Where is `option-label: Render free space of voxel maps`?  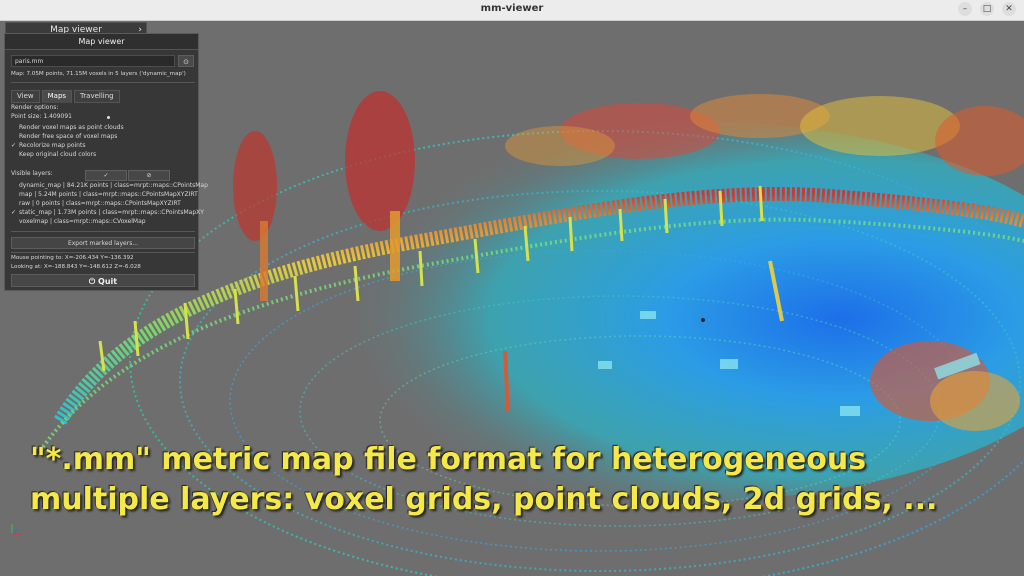 option-label: Render free space of voxel maps is located at coordinates (68, 136).